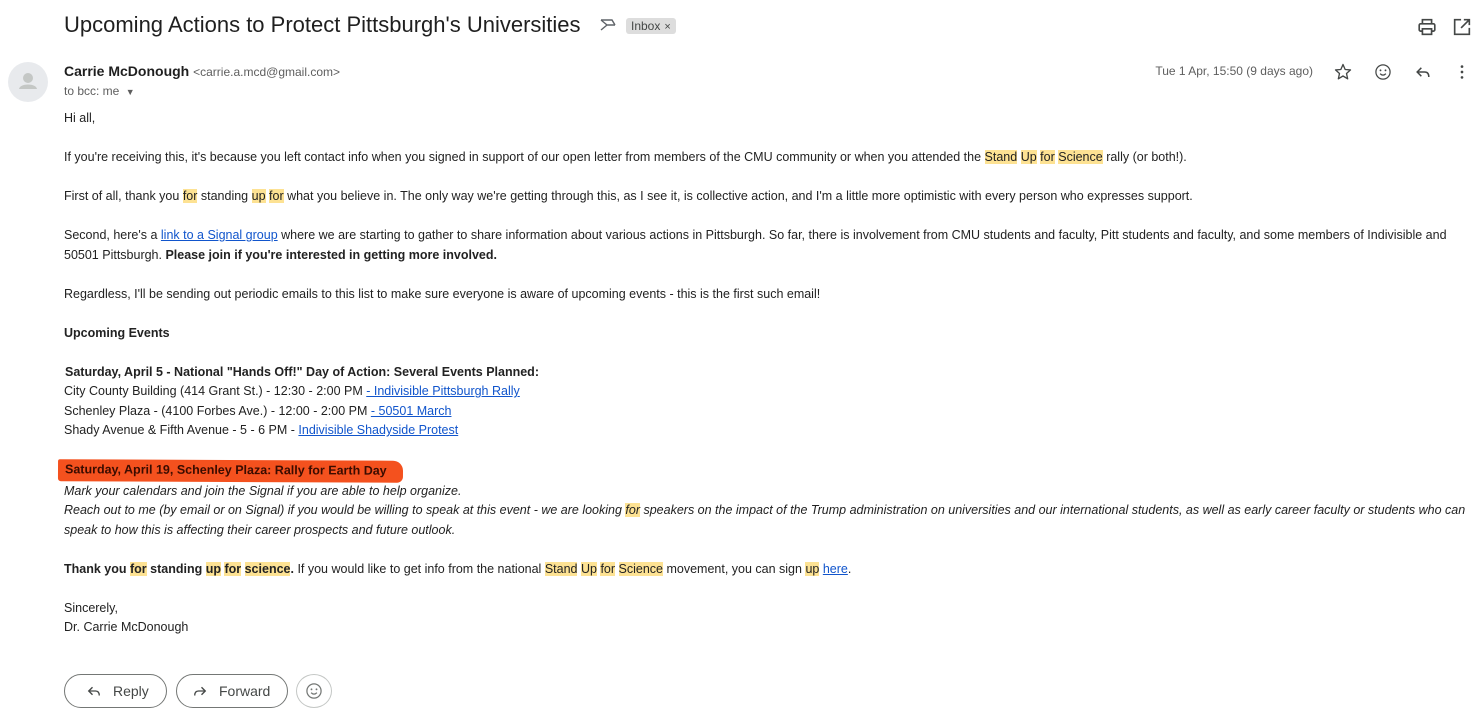  What do you see at coordinates (131, 691) in the screenshot?
I see `reply-label: Reply` at bounding box center [131, 691].